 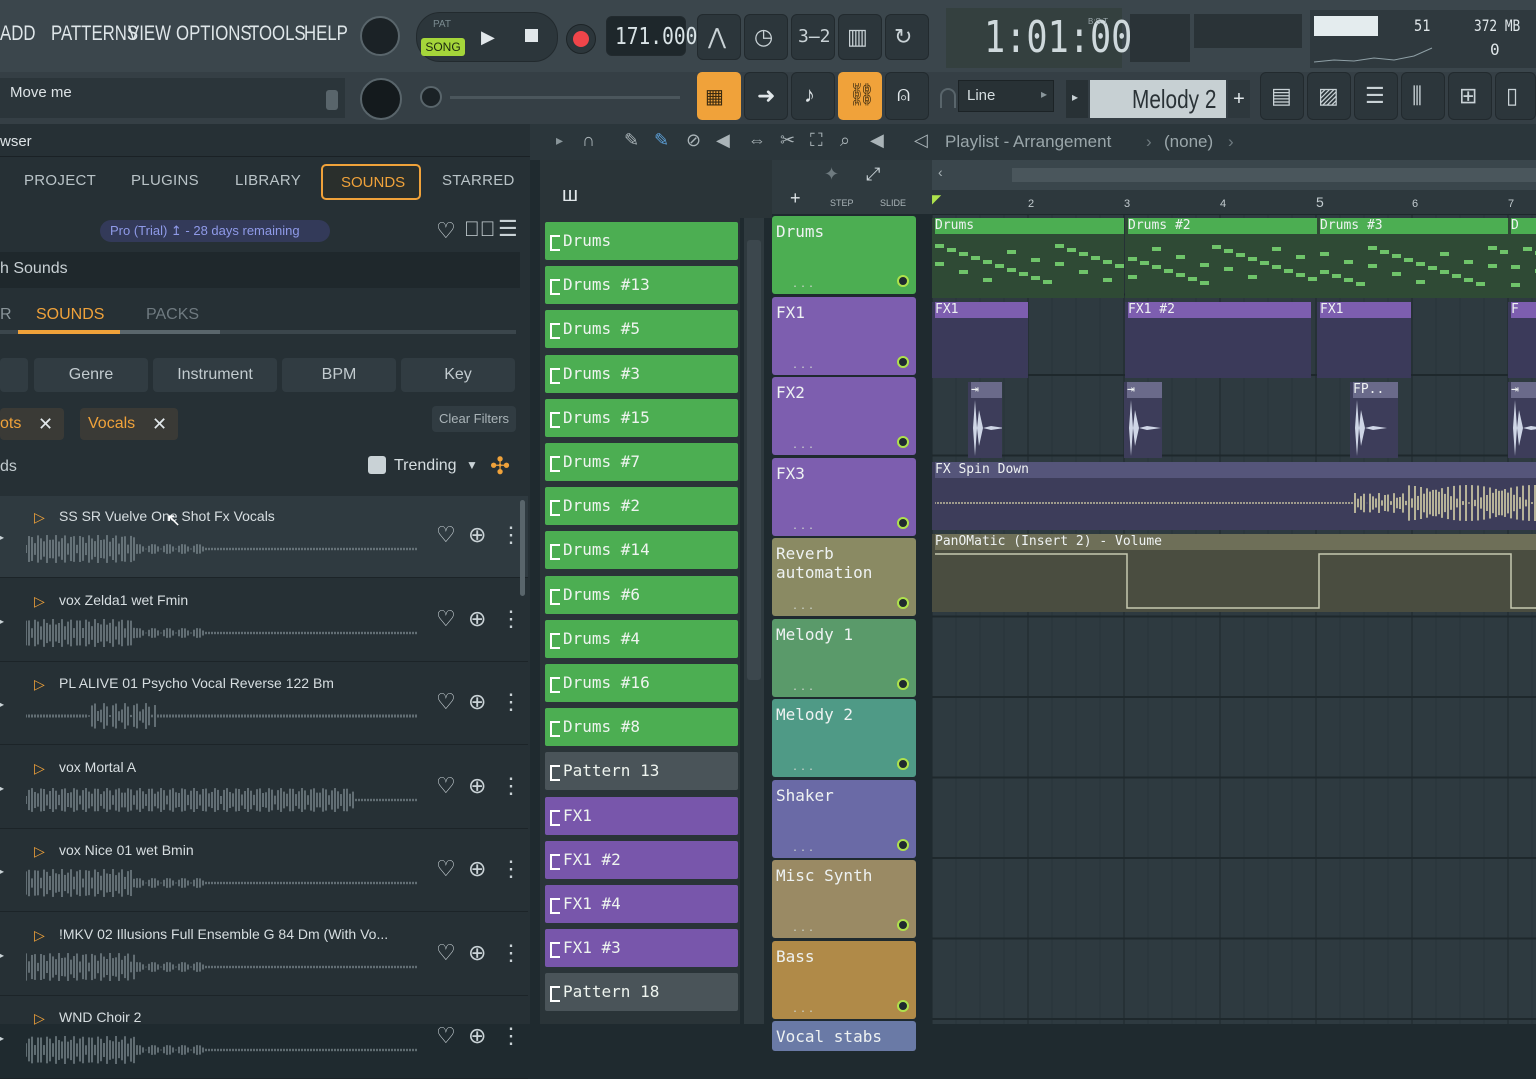 I want to click on pattern-item: FX1, so click(x=641, y=815).